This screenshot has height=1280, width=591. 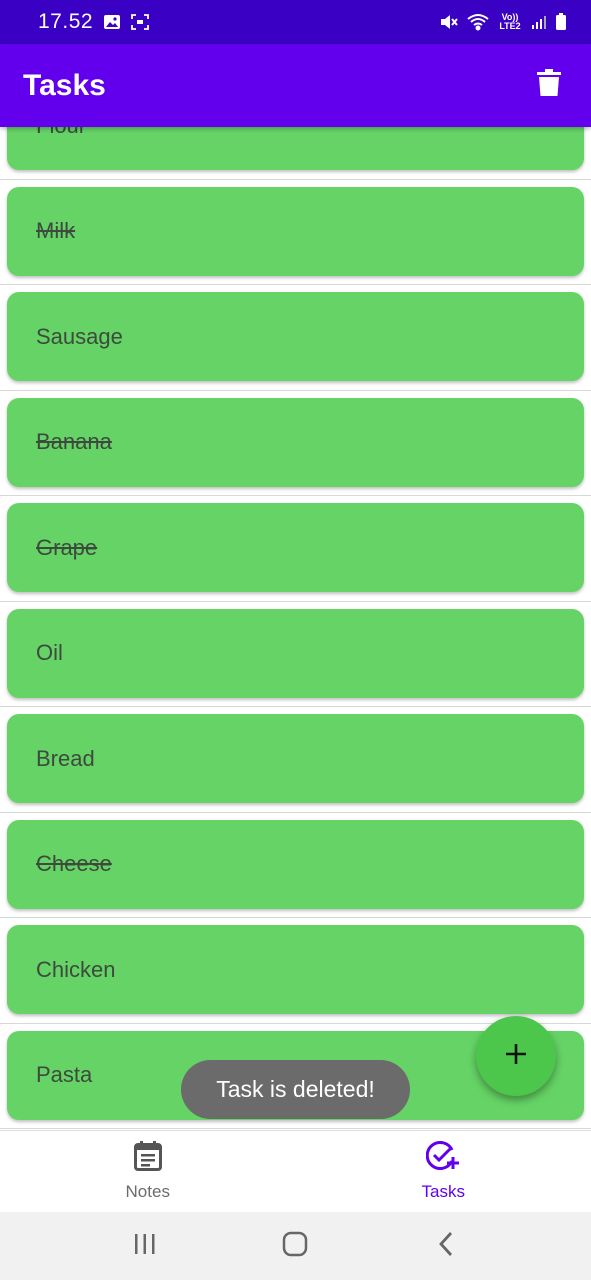 I want to click on plus-icon, so click(x=516, y=1056).